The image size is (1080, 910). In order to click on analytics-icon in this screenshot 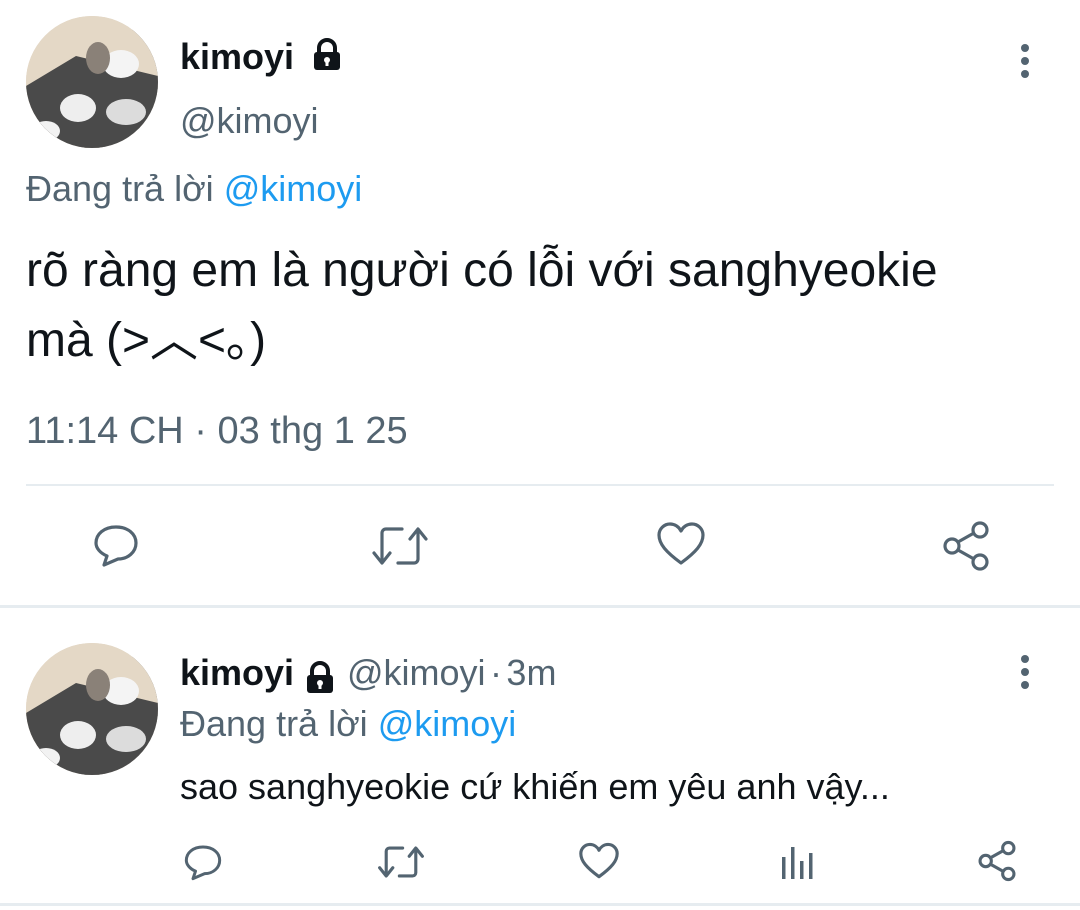, I will do `click(798, 862)`.